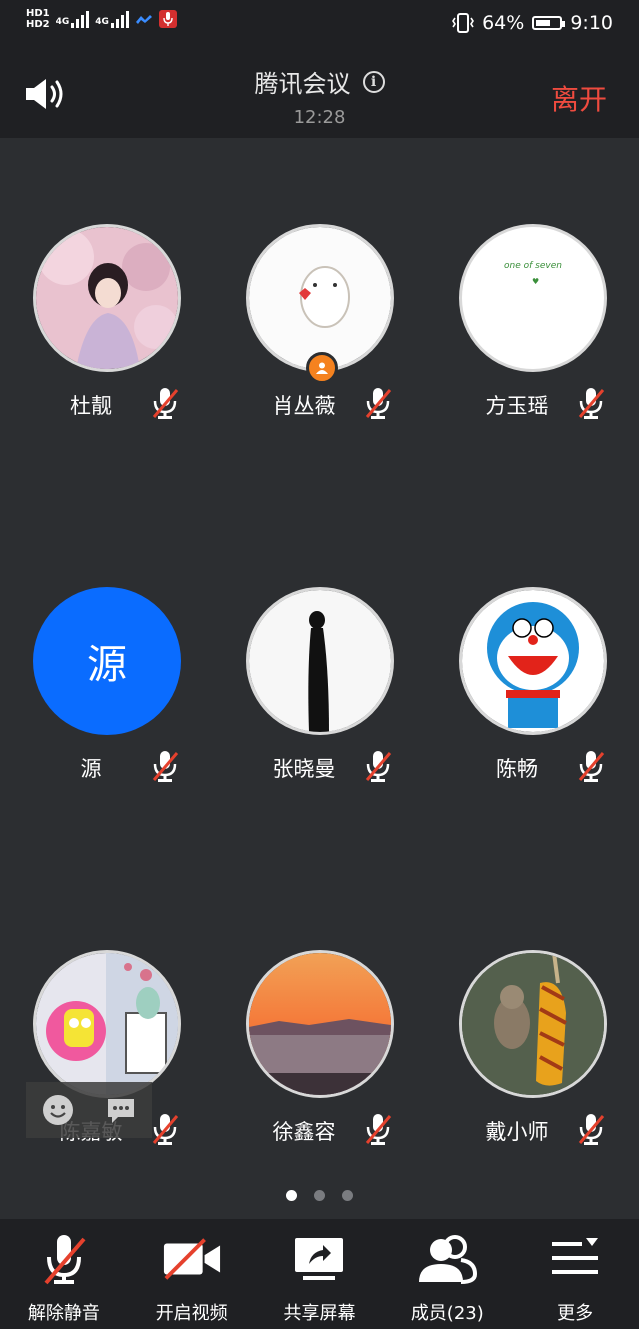 This screenshot has width=639, height=1329. What do you see at coordinates (533, 266) in the screenshot?
I see `avatar-caption: one of seven` at bounding box center [533, 266].